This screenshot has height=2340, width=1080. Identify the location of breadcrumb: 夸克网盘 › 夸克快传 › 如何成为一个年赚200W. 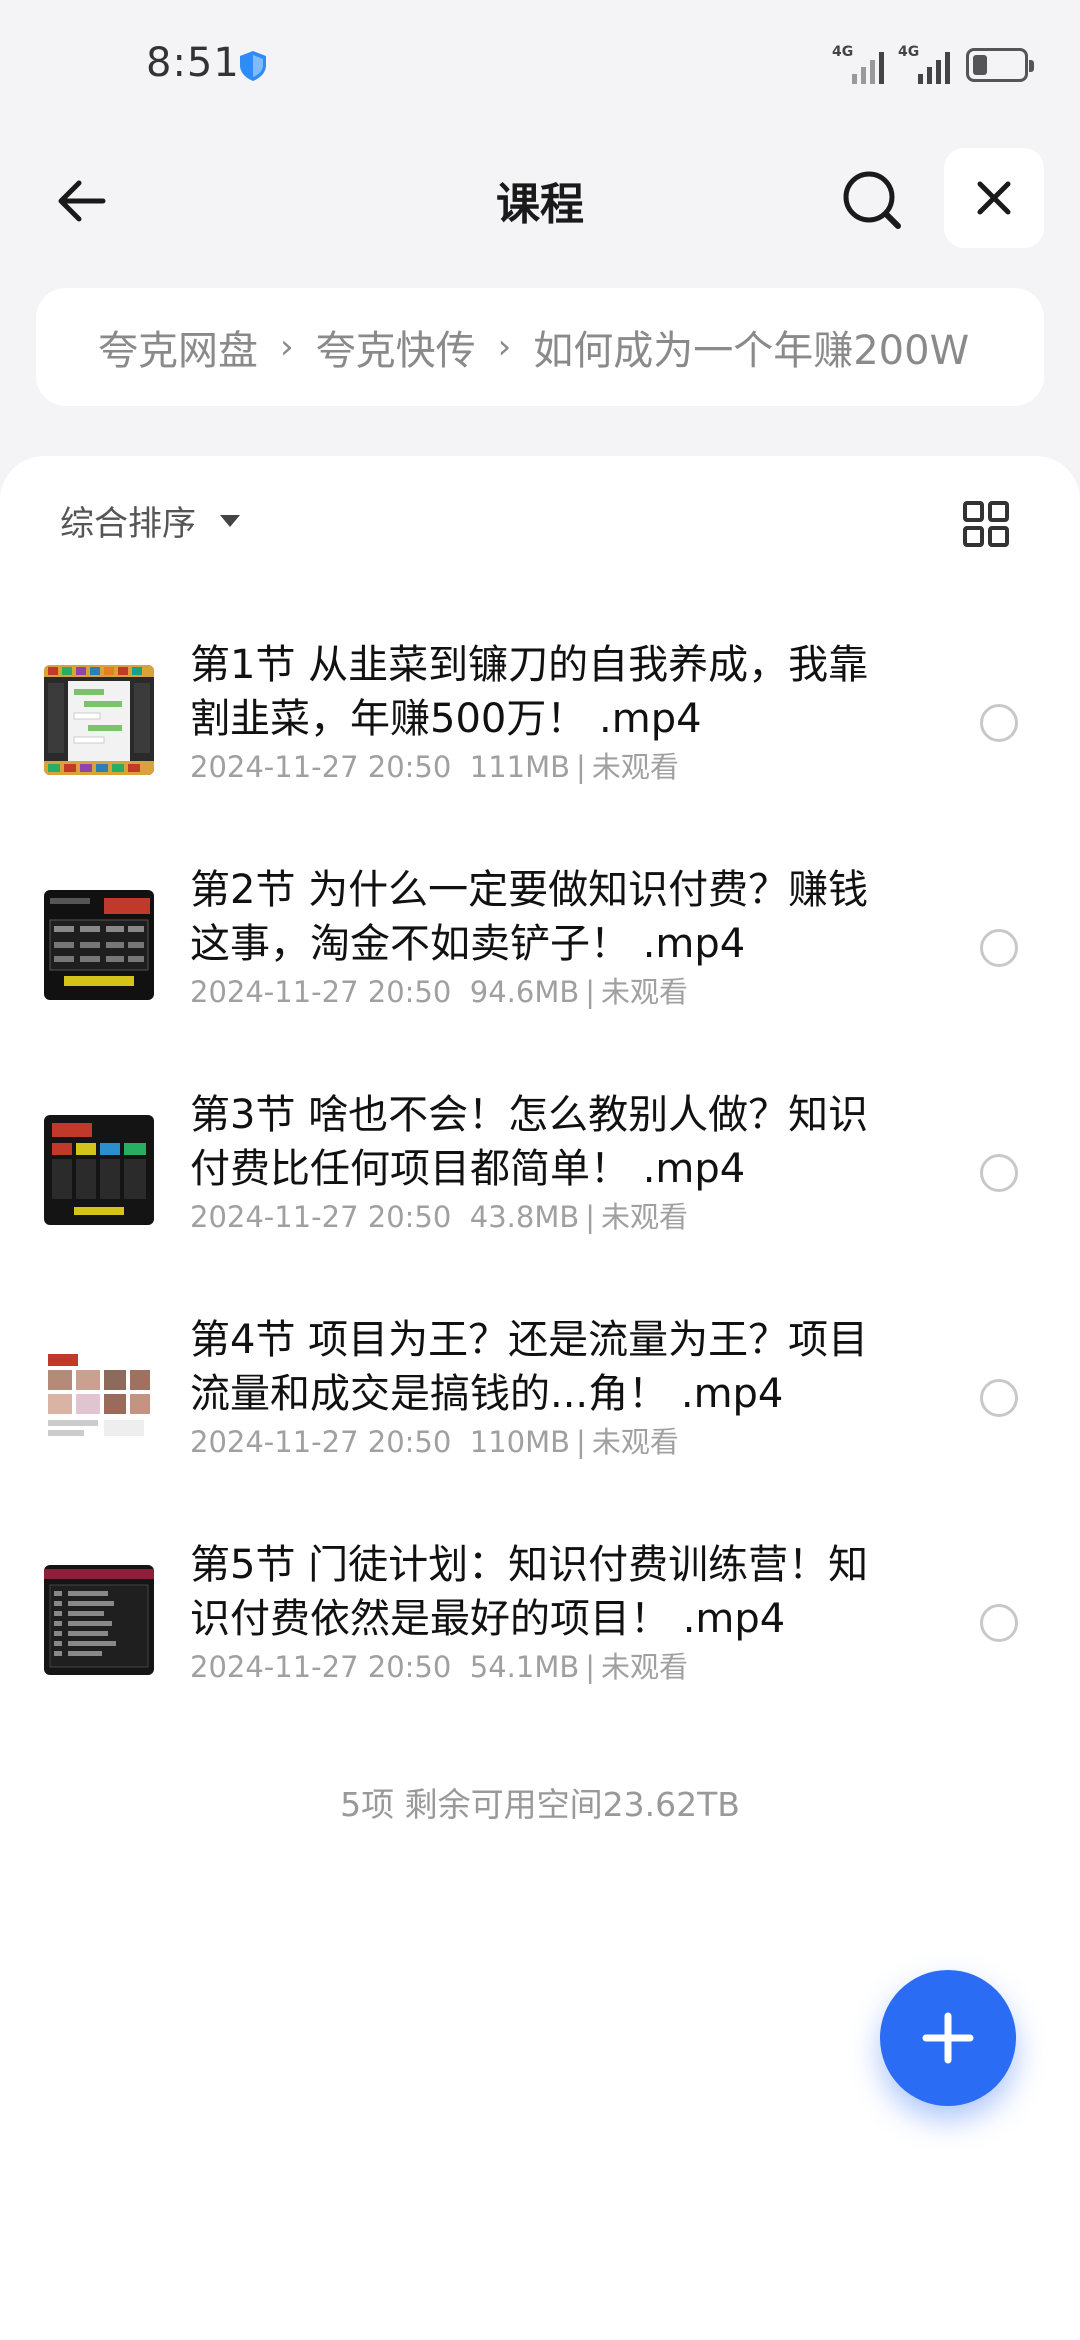
(540, 347).